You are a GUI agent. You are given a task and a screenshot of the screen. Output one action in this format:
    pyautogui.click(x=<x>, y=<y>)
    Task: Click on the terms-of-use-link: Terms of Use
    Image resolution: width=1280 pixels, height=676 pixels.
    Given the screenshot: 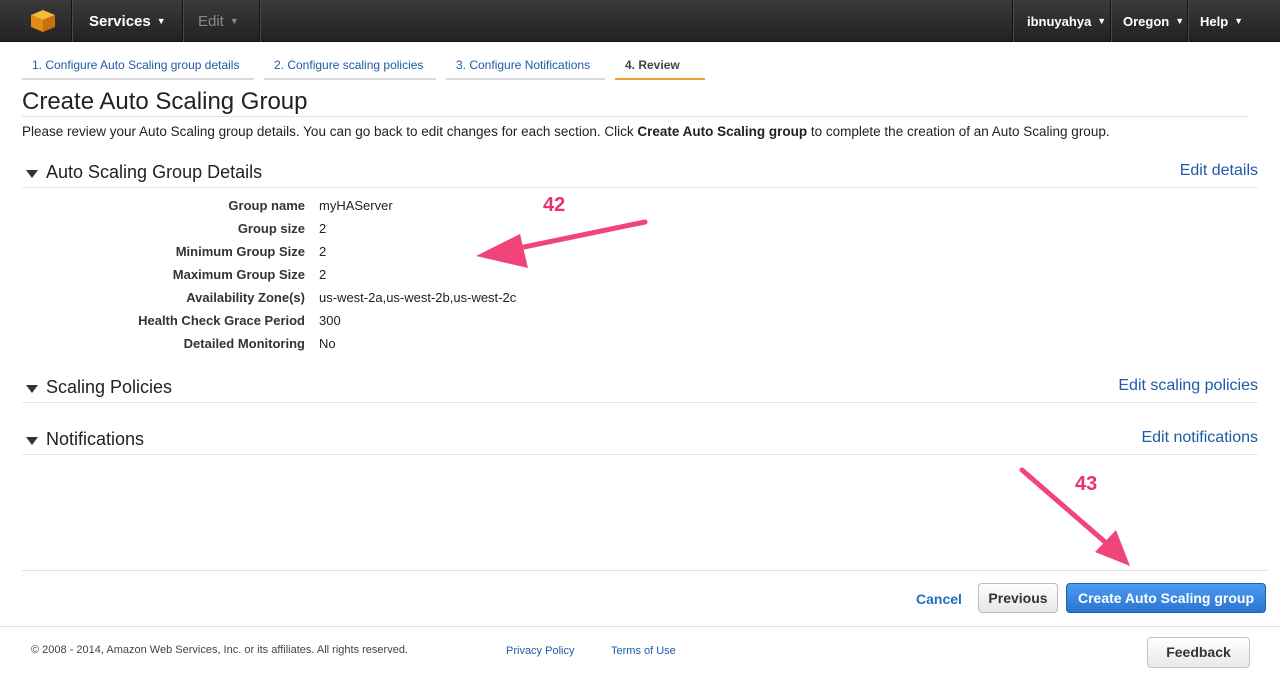 What is the action you would take?
    pyautogui.click(x=643, y=651)
    